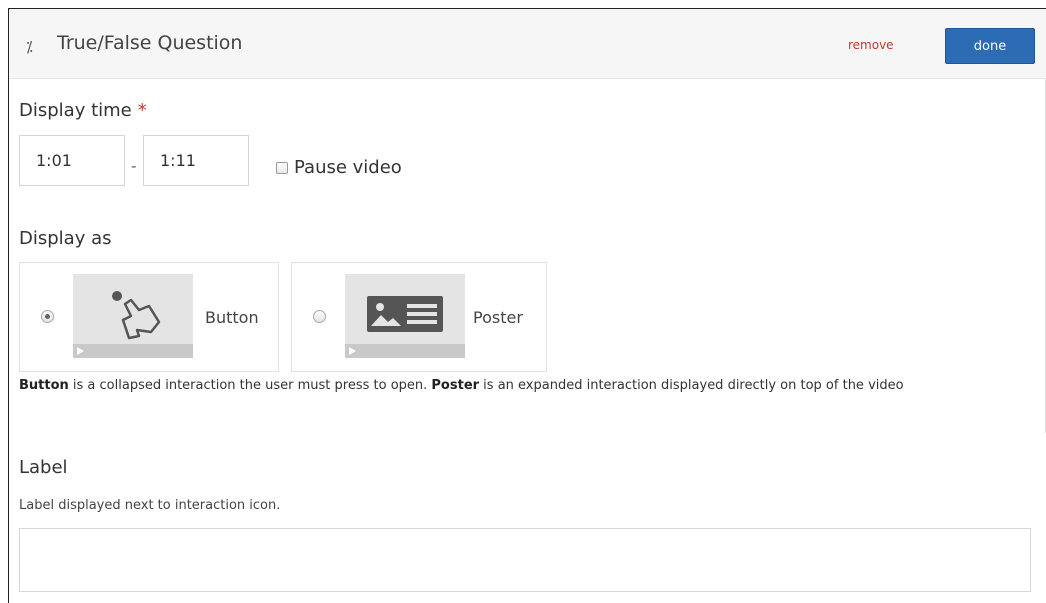 This screenshot has height=603, width=1046. Describe the element at coordinates (525, 560) in the screenshot. I see `label-input` at that location.